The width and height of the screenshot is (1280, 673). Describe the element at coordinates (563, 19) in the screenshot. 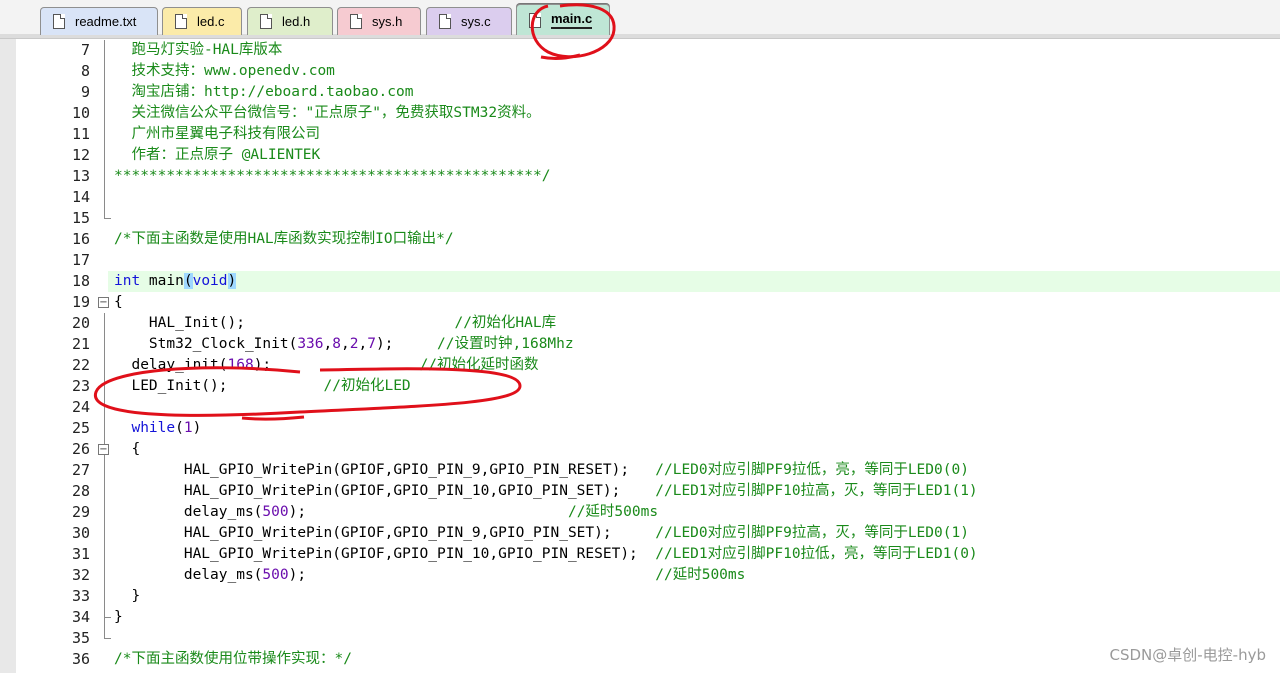

I see `tab-main-c: main.c` at that location.